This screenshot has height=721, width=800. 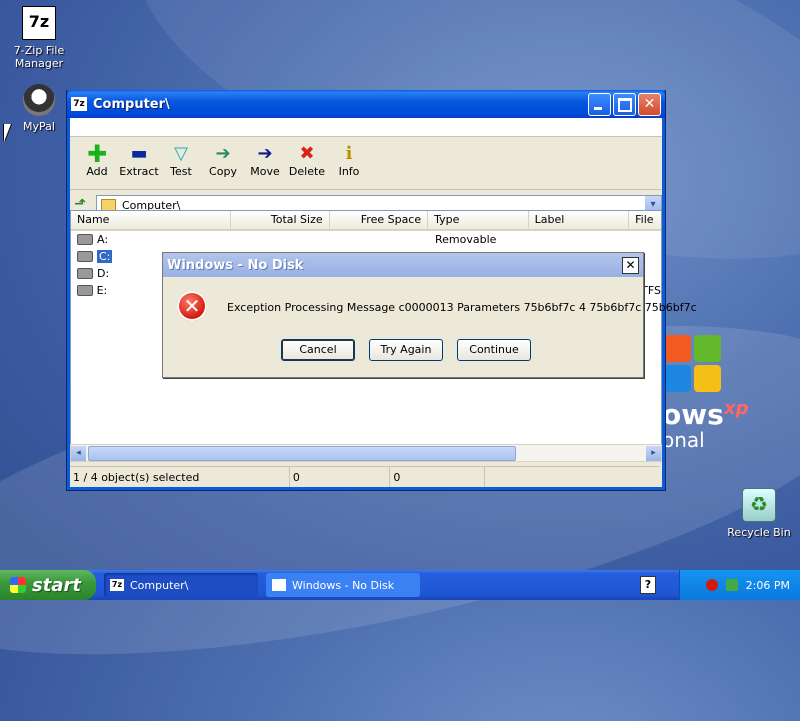 I want to click on horizontal-scrollbar: ◂ ▸, so click(x=366, y=453).